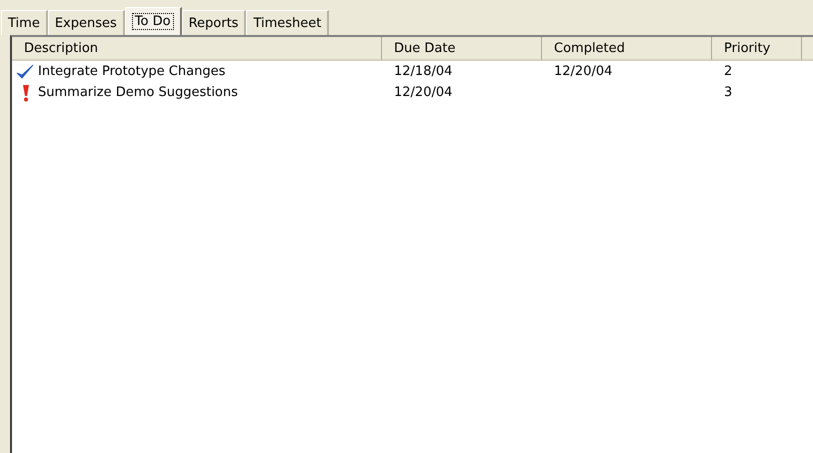 Image resolution: width=813 pixels, height=453 pixels. What do you see at coordinates (214, 22) in the screenshot?
I see `tab: Reports` at bounding box center [214, 22].